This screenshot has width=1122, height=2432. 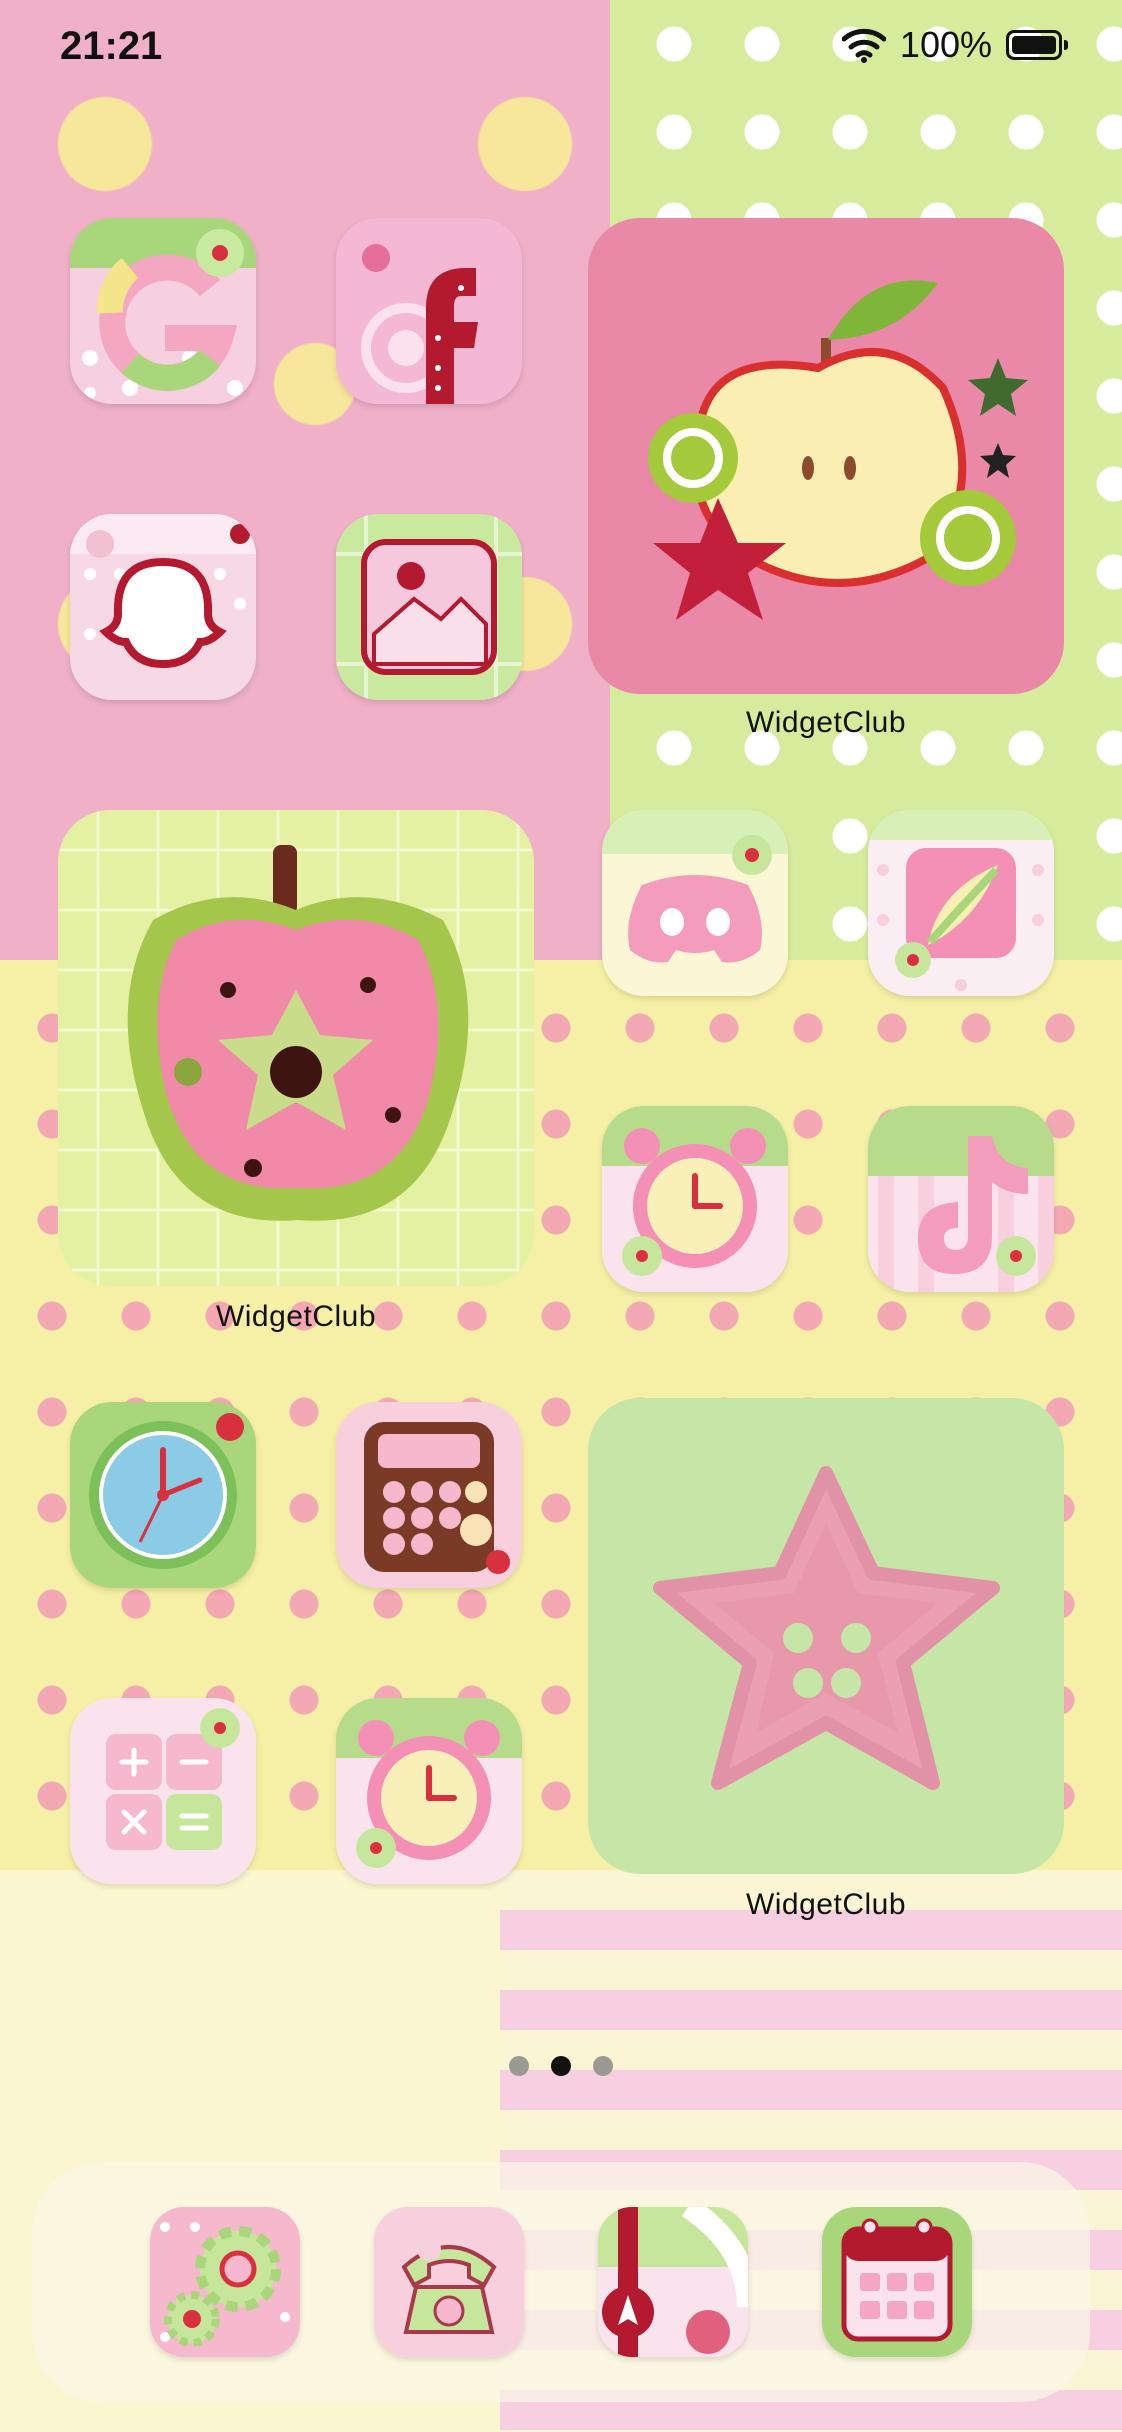 What do you see at coordinates (945, 44) in the screenshot?
I see `battery-percentage: 100%` at bounding box center [945, 44].